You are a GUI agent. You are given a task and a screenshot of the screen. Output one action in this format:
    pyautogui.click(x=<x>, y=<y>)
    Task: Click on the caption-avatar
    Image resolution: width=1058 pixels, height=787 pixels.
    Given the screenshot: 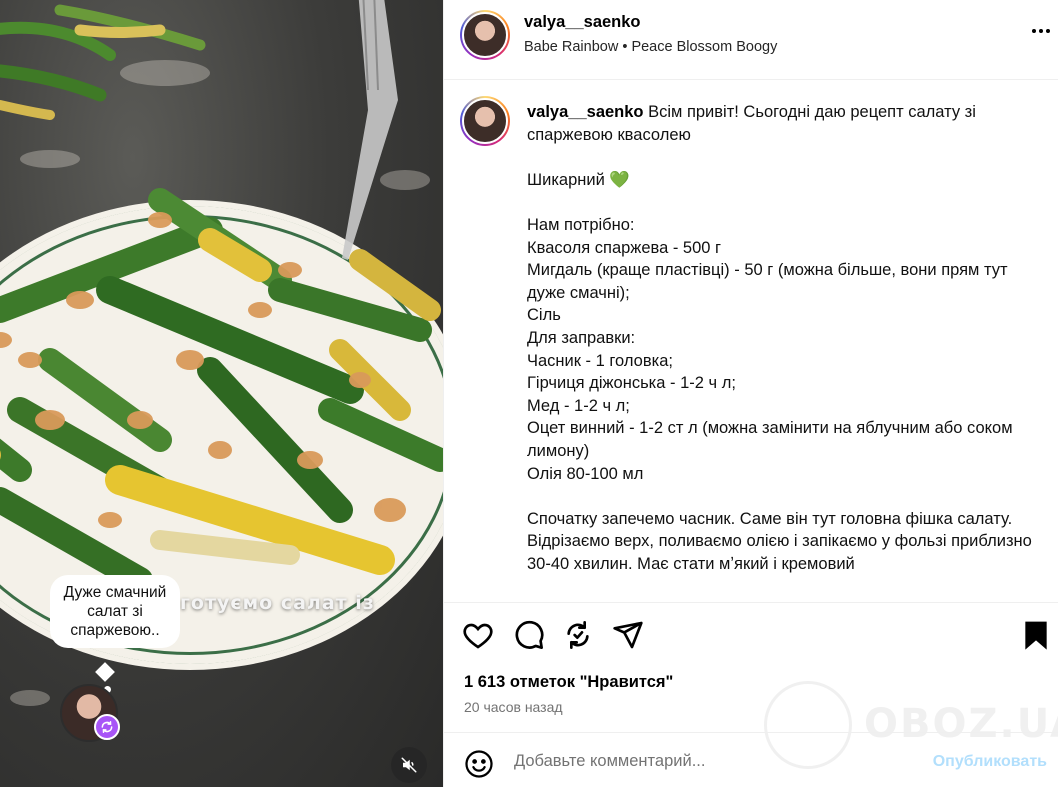 What is the action you would take?
    pyautogui.click(x=485, y=121)
    